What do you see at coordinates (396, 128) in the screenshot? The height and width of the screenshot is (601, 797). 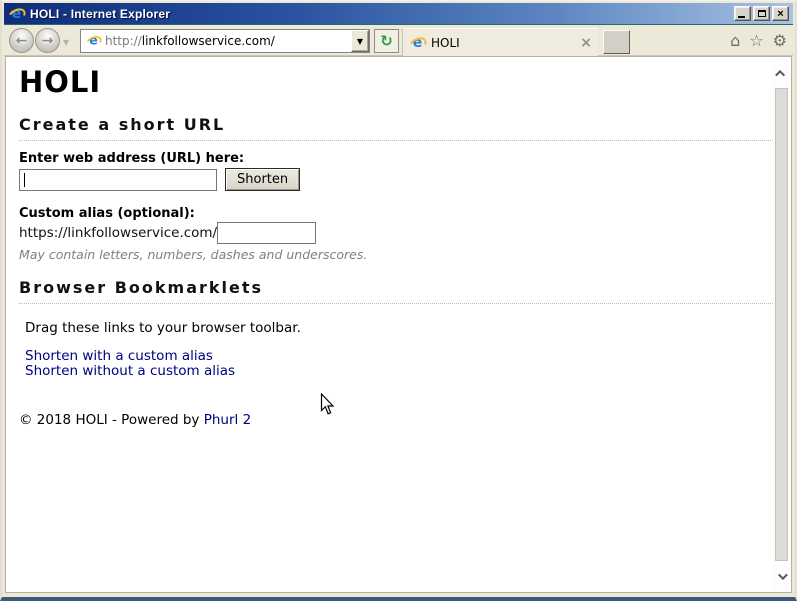 I see `create-short-url-heading: Create a short URL` at bounding box center [396, 128].